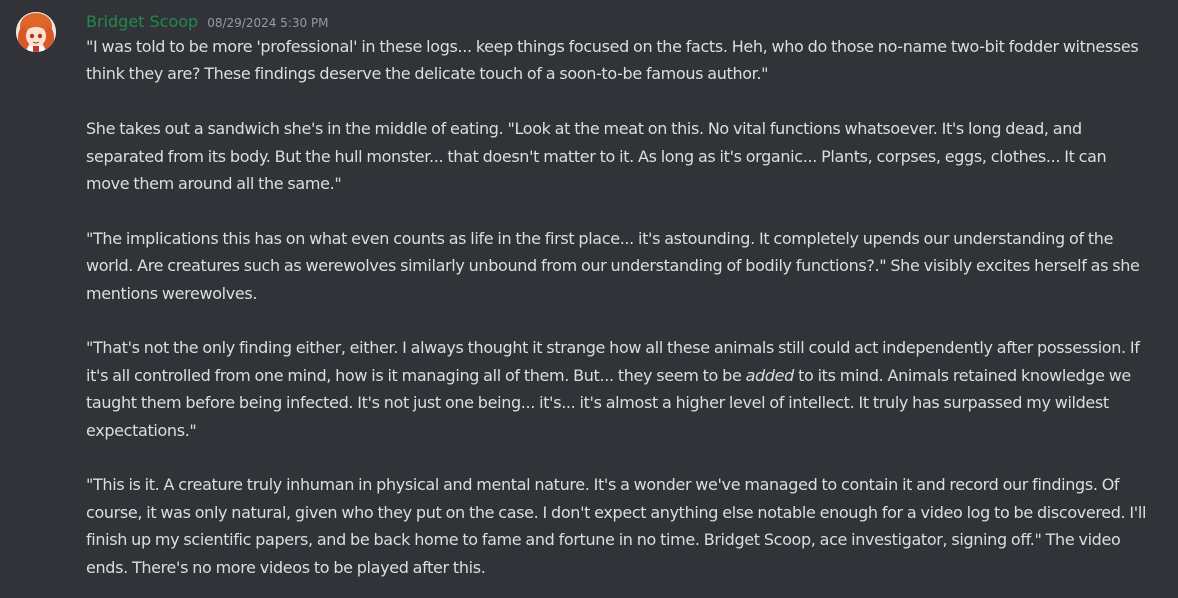 This screenshot has height=598, width=1178. I want to click on message-header: Bridget Scoop 08/29/2024 5:30 PM, so click(617, 22).